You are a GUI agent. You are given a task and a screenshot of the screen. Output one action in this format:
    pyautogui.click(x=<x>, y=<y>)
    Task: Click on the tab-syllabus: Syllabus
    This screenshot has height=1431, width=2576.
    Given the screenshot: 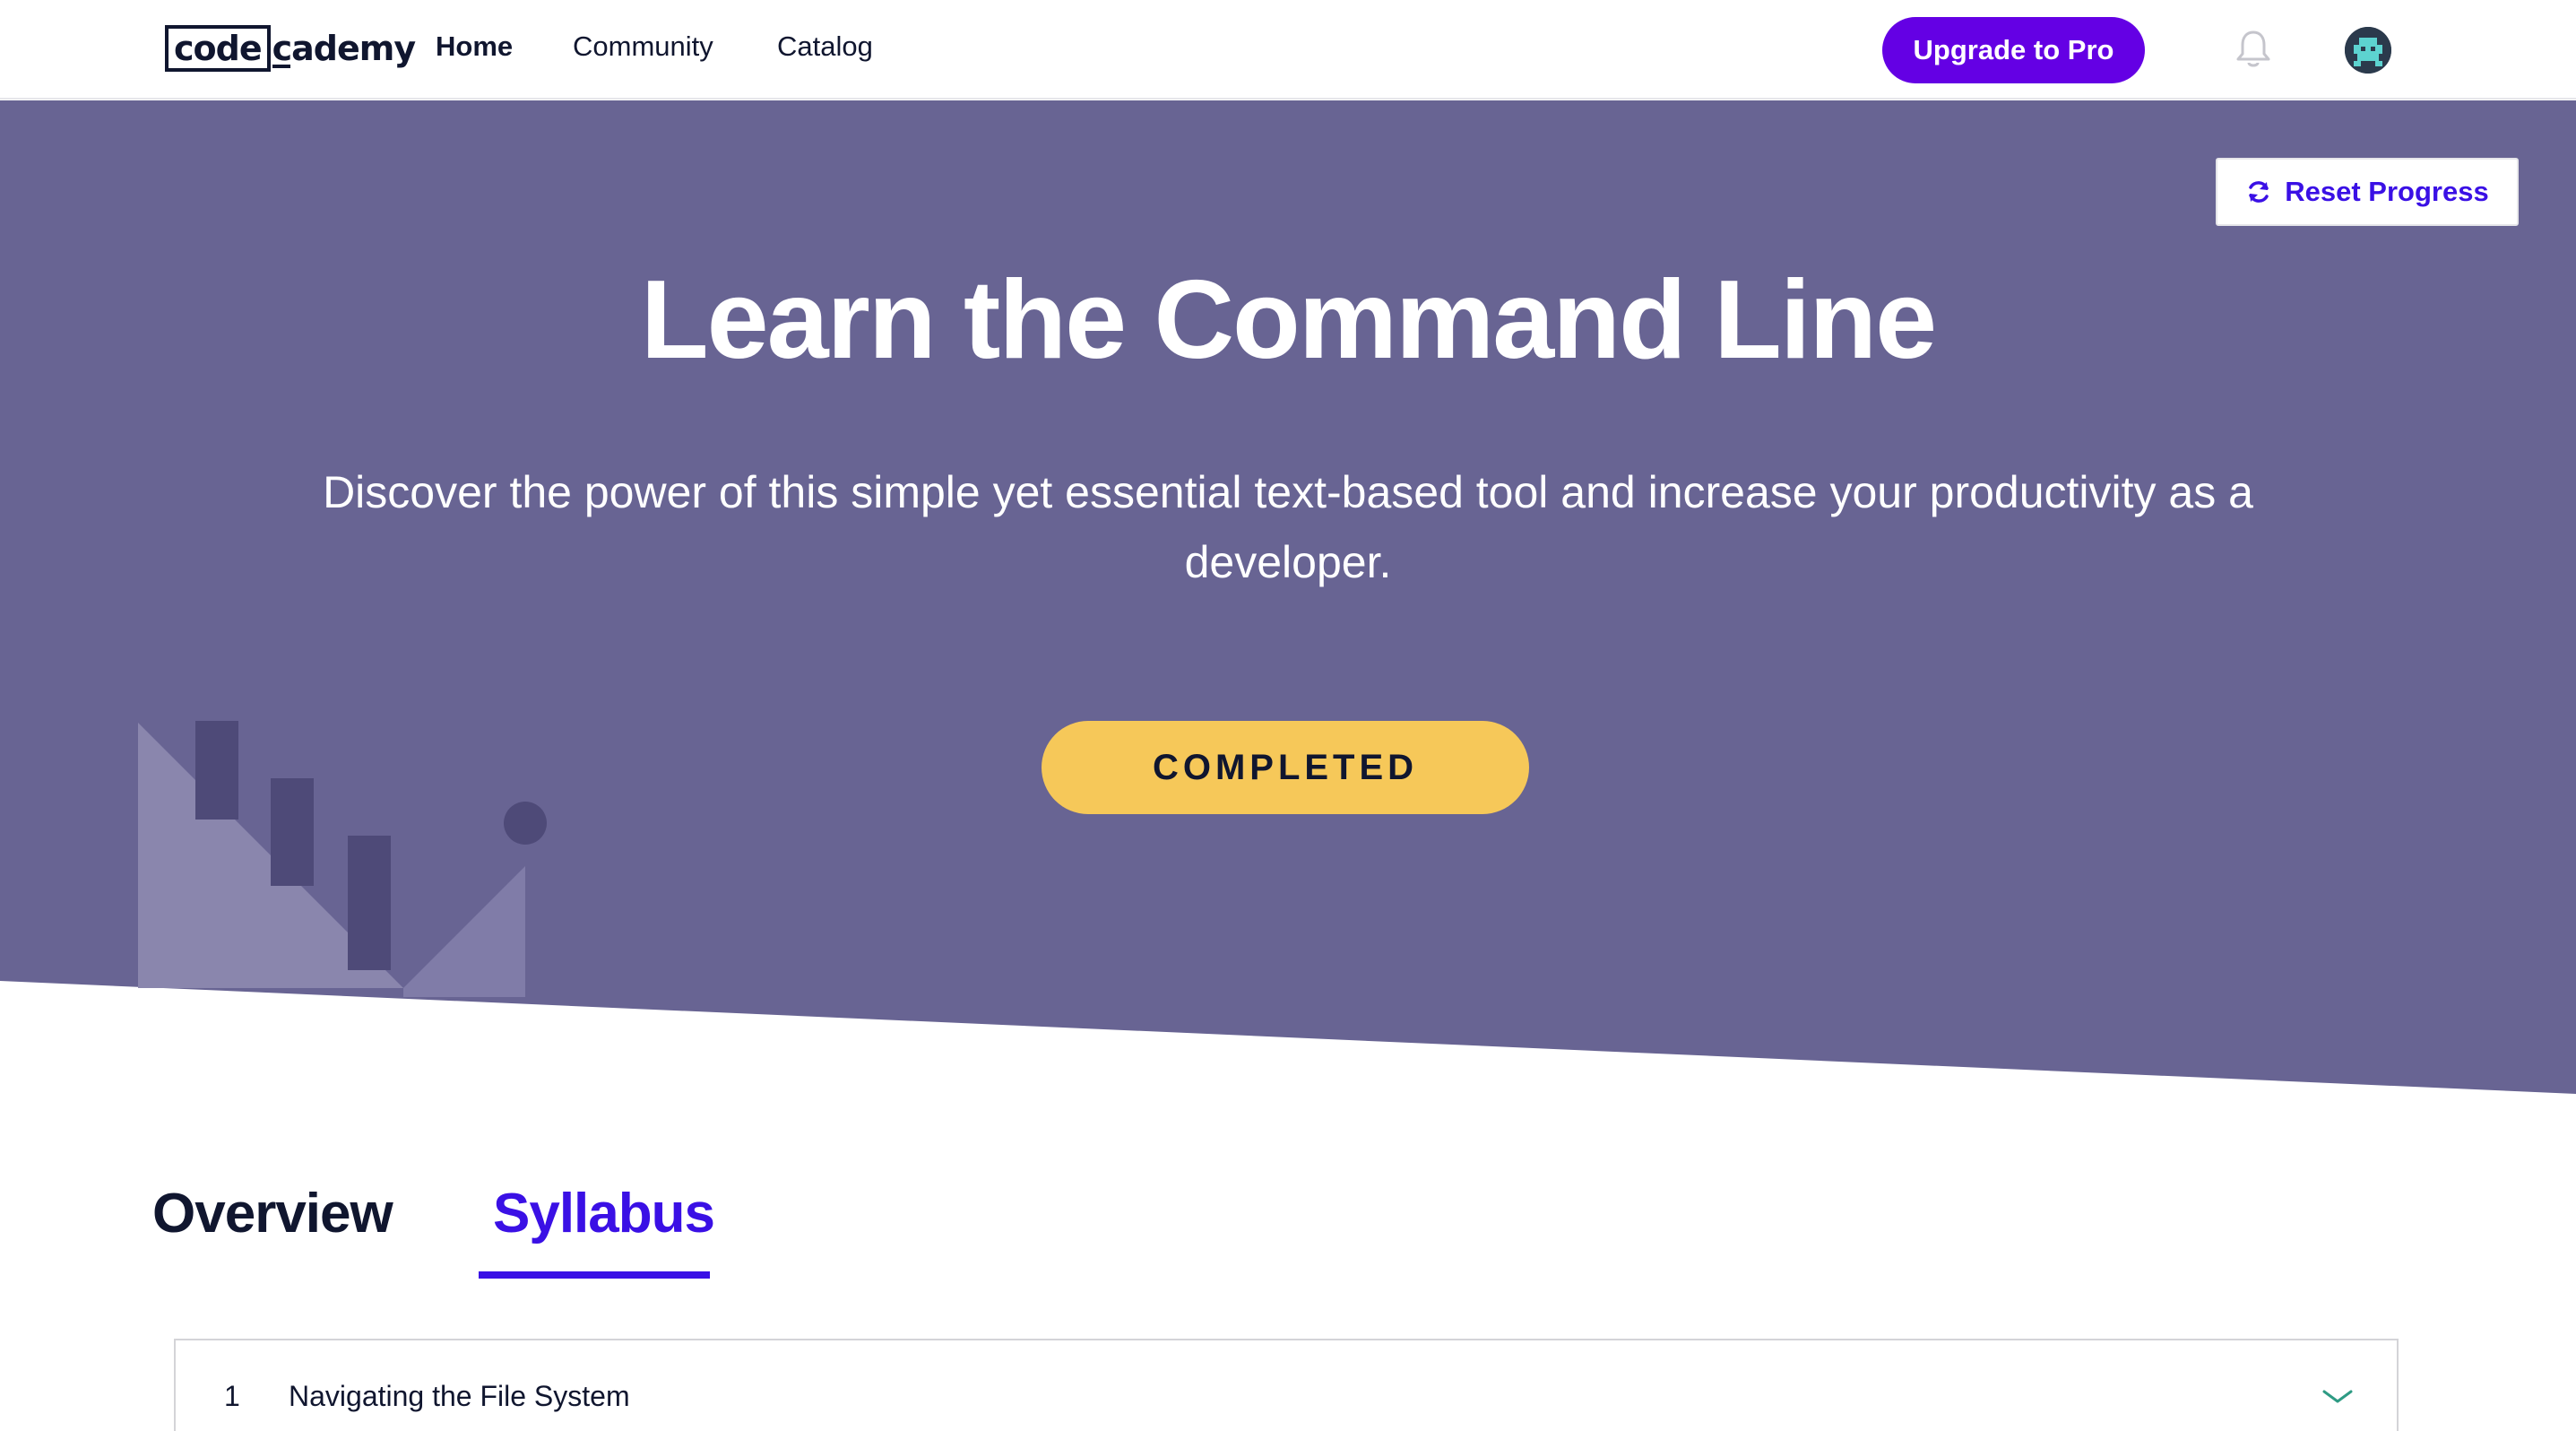 What is the action you would take?
    pyautogui.click(x=604, y=1213)
    